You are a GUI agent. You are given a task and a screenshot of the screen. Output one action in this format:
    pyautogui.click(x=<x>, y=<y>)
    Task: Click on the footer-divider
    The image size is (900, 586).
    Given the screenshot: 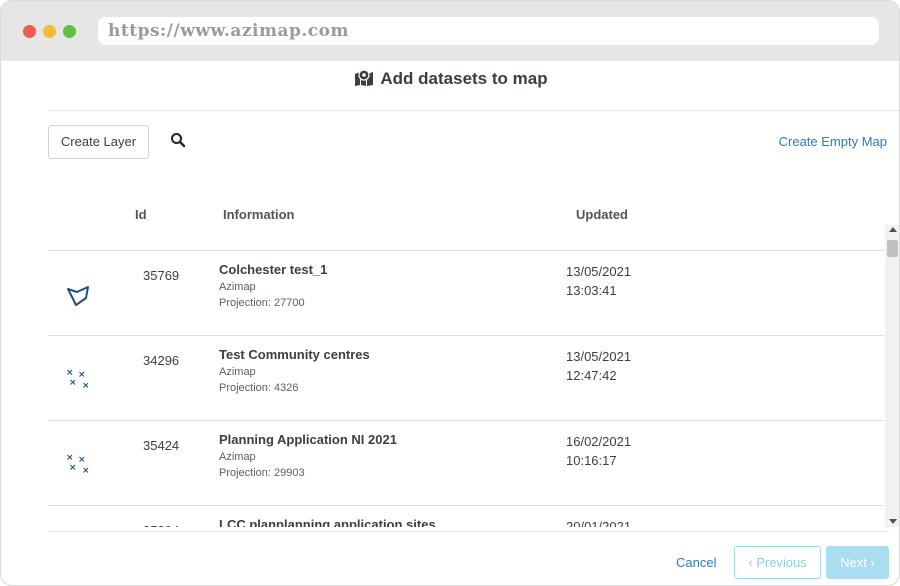 What is the action you would take?
    pyautogui.click(x=469, y=531)
    